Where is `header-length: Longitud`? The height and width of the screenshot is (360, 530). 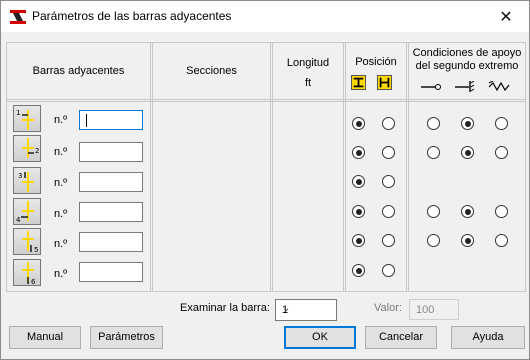
header-length: Longitud is located at coordinates (308, 63).